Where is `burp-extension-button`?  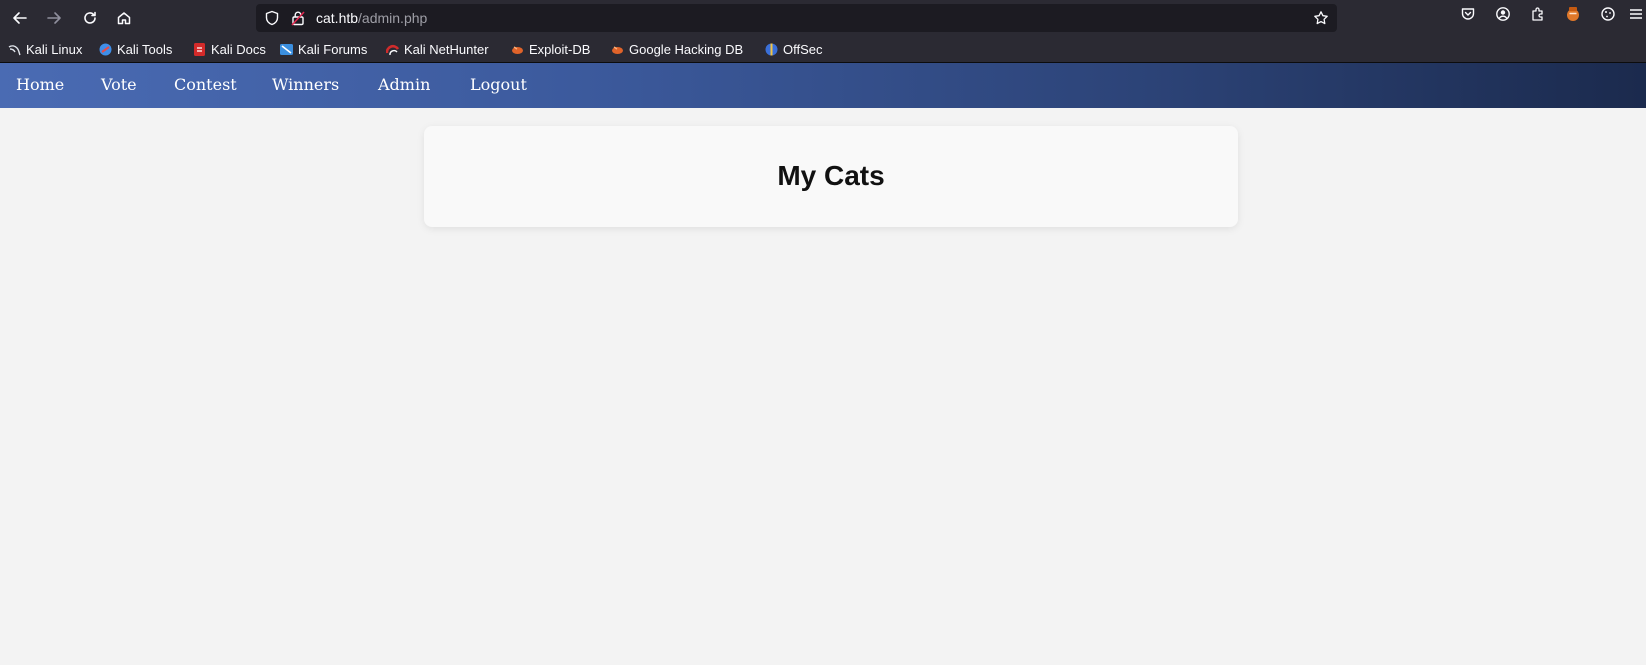
burp-extension-button is located at coordinates (1573, 14).